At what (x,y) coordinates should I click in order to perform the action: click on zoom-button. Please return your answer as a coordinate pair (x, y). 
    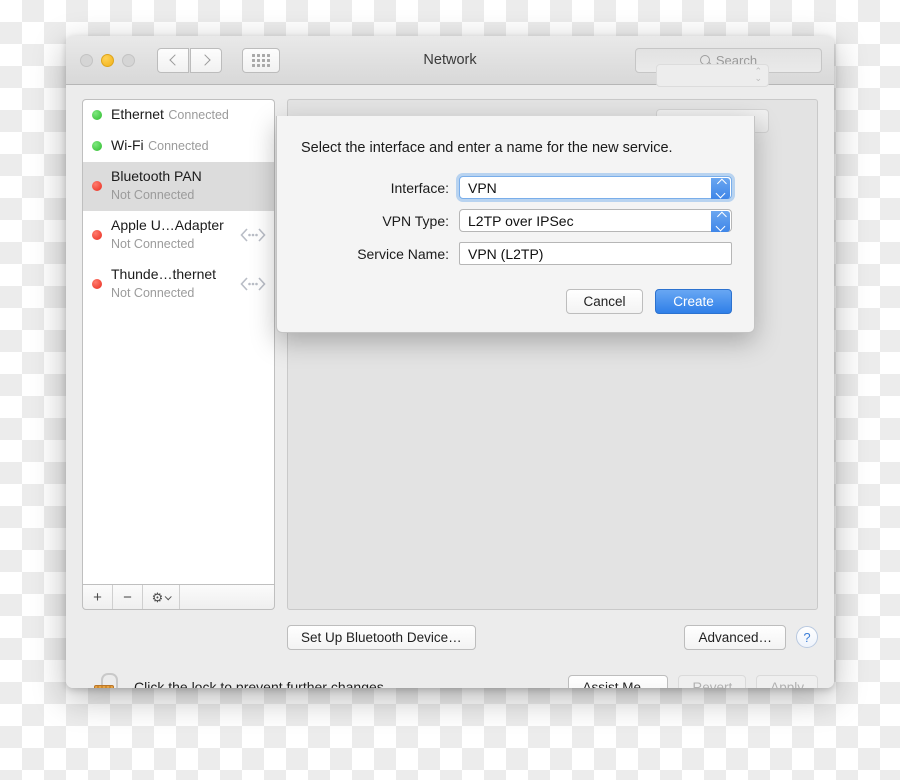
    Looking at the image, I should click on (128, 60).